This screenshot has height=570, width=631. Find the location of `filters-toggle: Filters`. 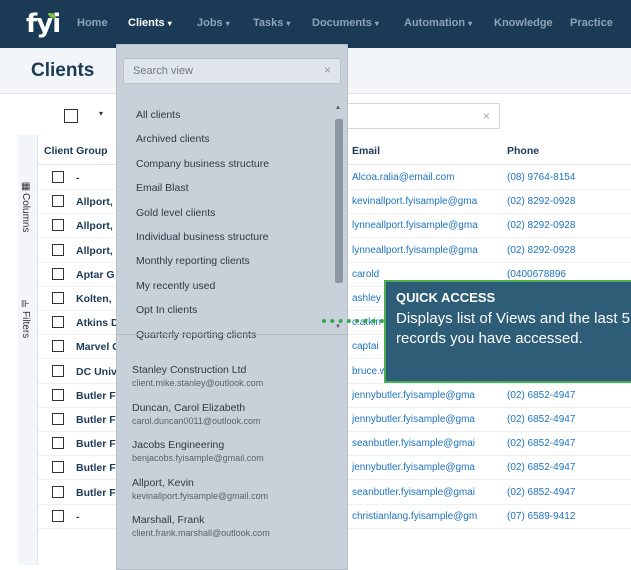

filters-toggle: Filters is located at coordinates (25, 324).